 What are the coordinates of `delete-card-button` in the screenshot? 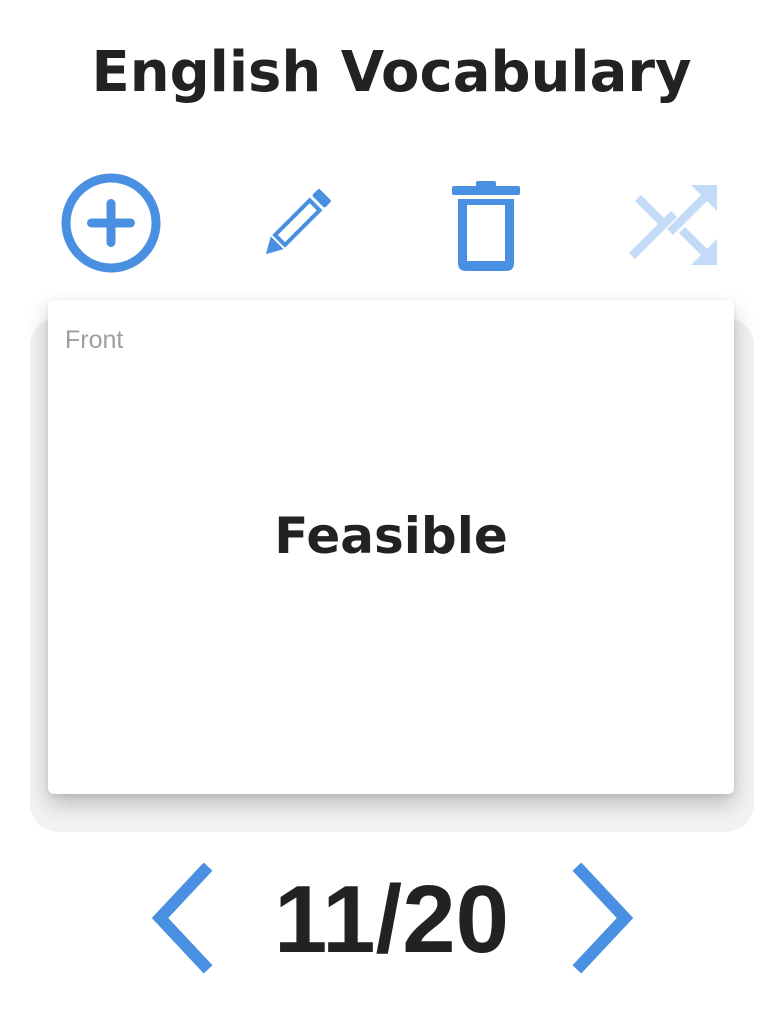 It's located at (486, 223).